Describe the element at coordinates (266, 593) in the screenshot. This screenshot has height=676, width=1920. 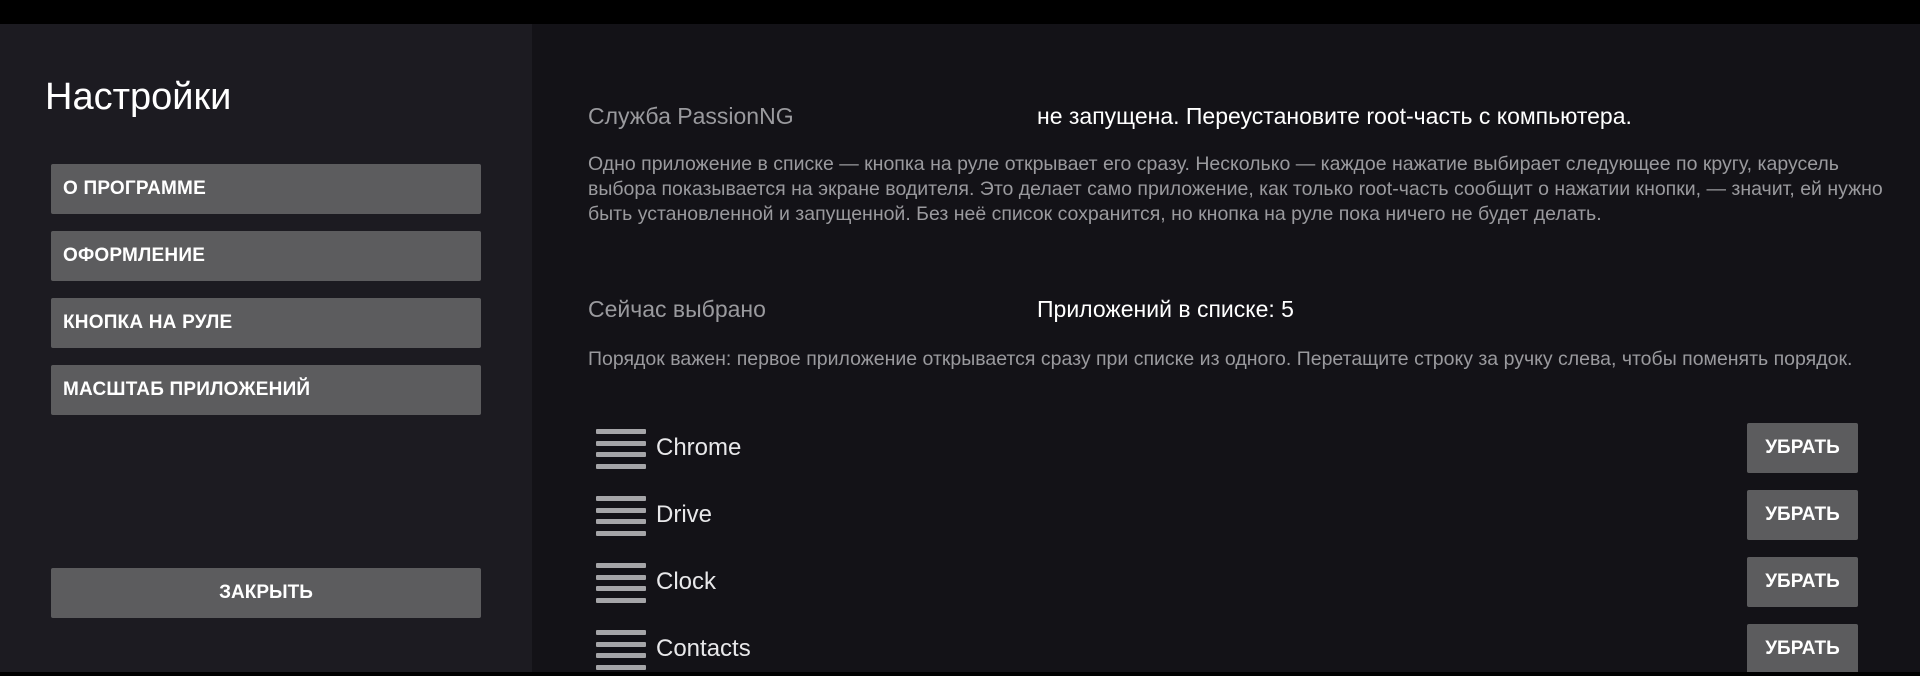
I see `close-button: ЗАКРЫТЬ` at that location.